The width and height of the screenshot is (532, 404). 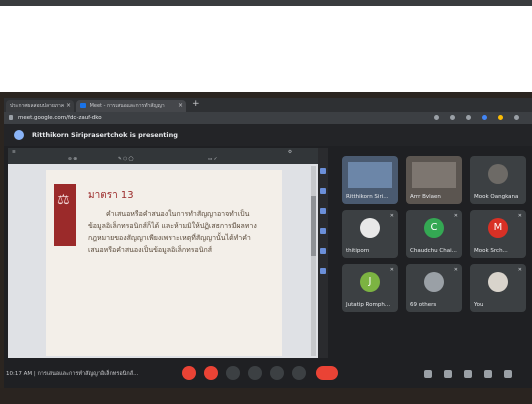 What do you see at coordinates (479, 305) in the screenshot?
I see `participant-name: You` at bounding box center [479, 305].